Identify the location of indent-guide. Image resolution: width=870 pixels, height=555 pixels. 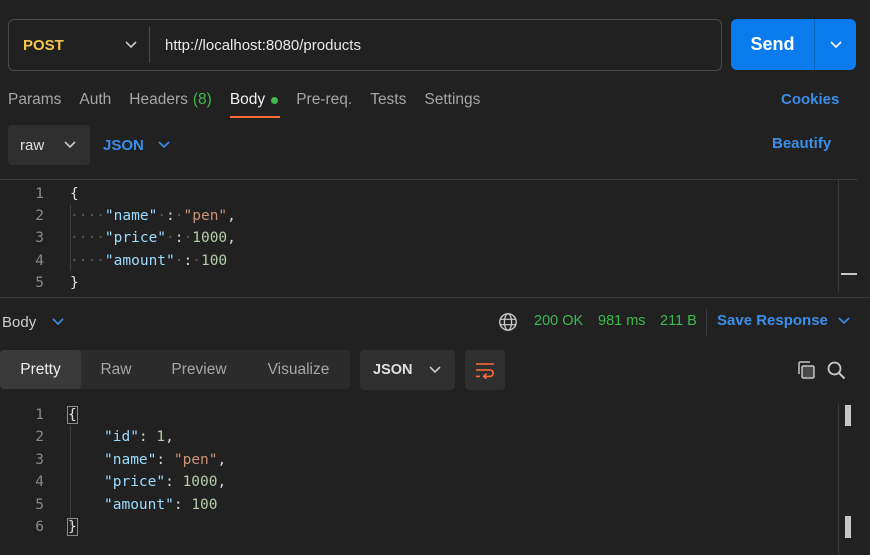
(70, 476).